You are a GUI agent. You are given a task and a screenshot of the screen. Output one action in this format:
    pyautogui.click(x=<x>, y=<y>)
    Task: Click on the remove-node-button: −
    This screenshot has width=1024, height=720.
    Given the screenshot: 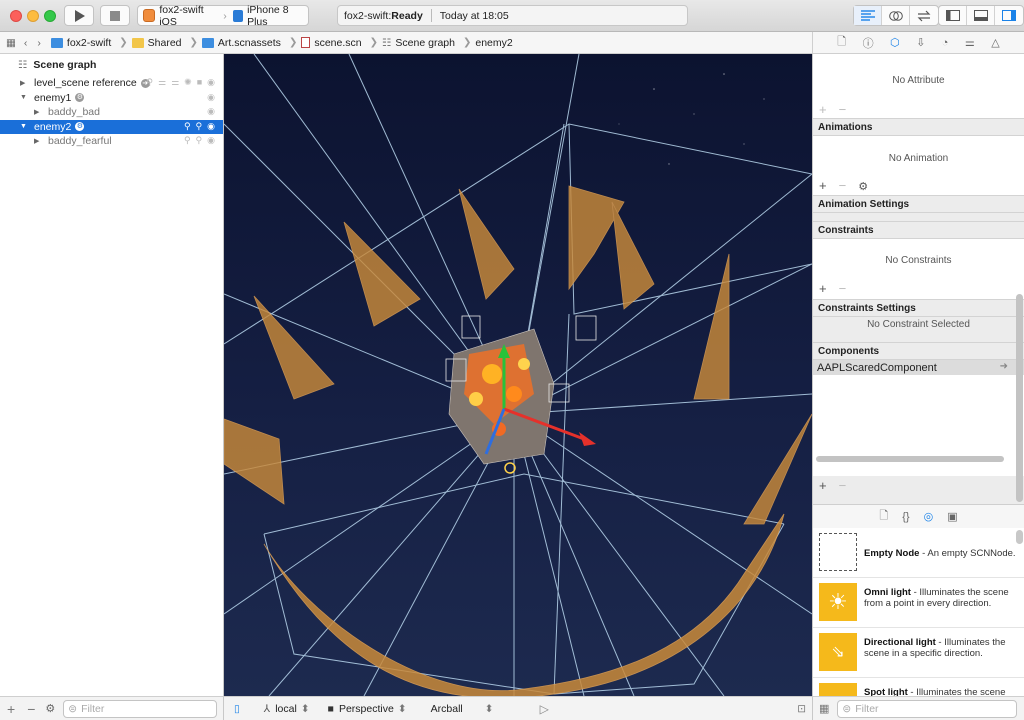 What is the action you would take?
    pyautogui.click(x=31, y=709)
    